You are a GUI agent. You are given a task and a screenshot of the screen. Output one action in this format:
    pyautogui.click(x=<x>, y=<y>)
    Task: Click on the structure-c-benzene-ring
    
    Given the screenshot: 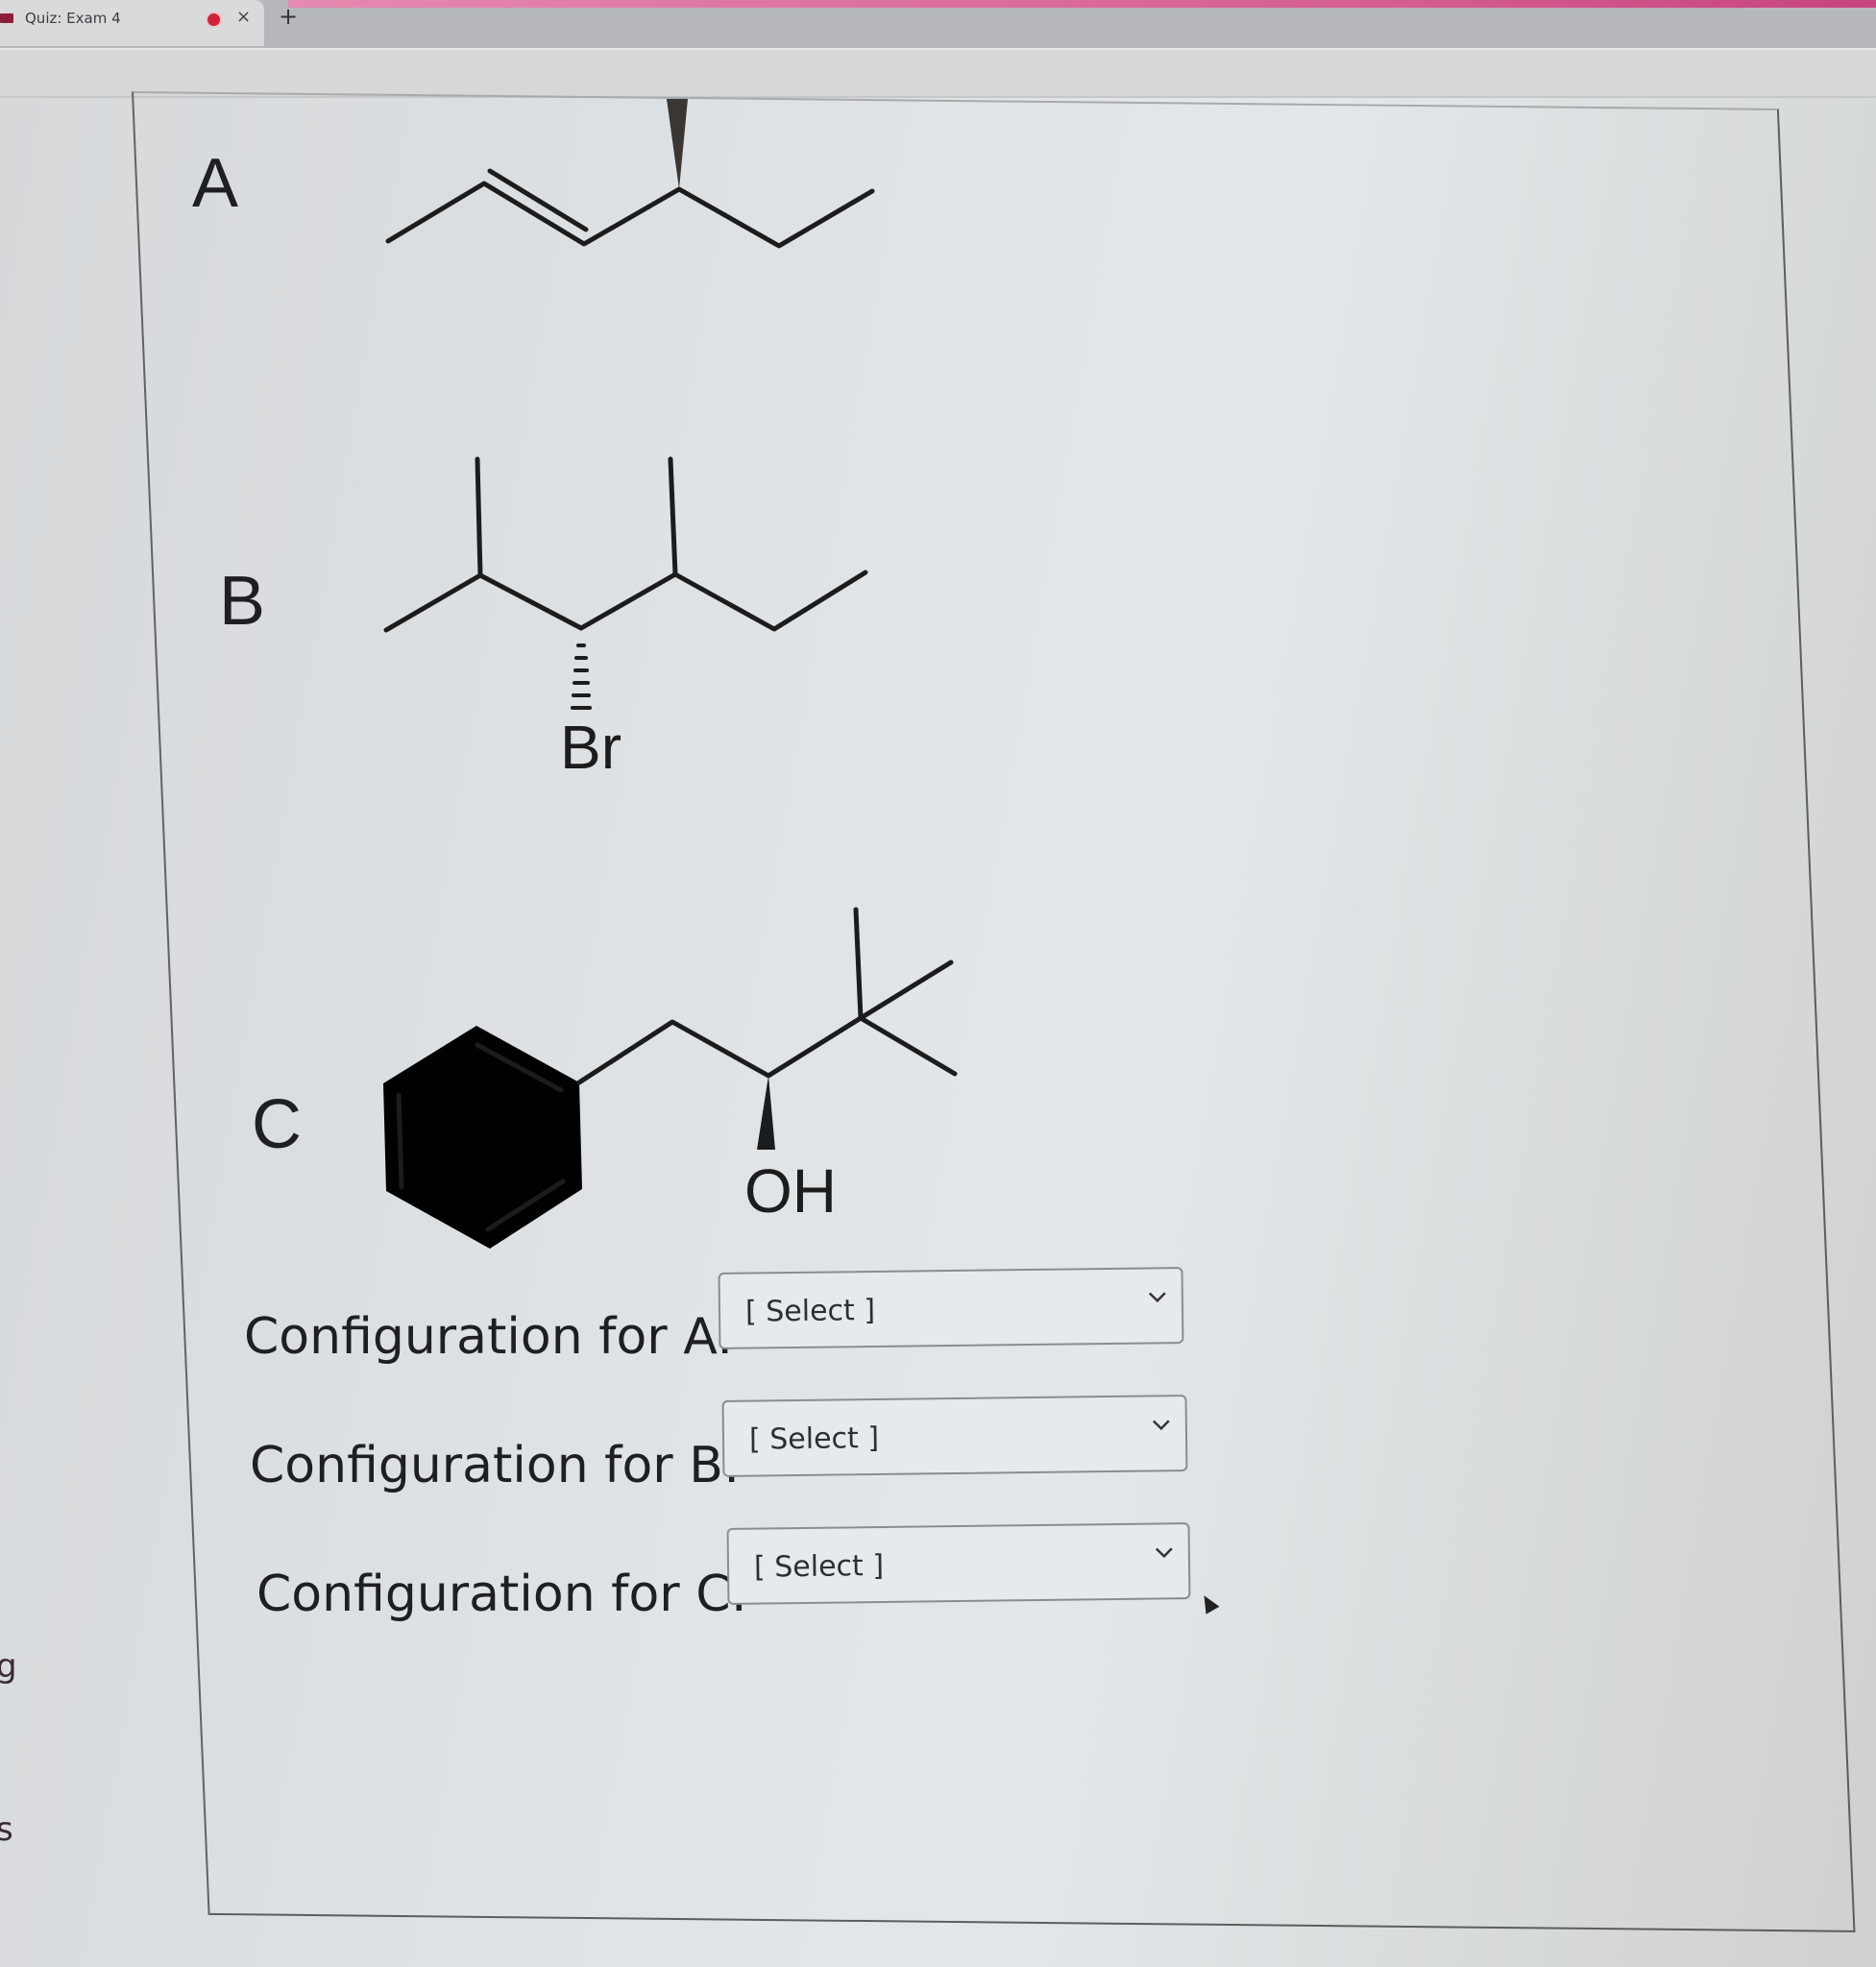 What is the action you would take?
    pyautogui.click(x=482, y=1137)
    